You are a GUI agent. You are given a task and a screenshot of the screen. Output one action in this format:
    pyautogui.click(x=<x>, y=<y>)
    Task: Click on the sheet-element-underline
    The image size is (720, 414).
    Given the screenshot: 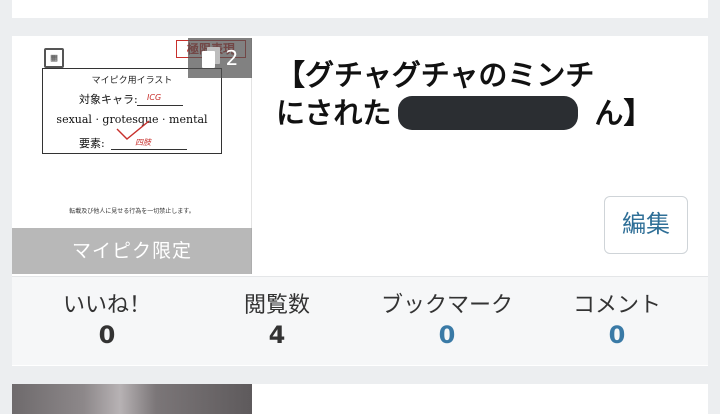 What is the action you would take?
    pyautogui.click(x=149, y=149)
    